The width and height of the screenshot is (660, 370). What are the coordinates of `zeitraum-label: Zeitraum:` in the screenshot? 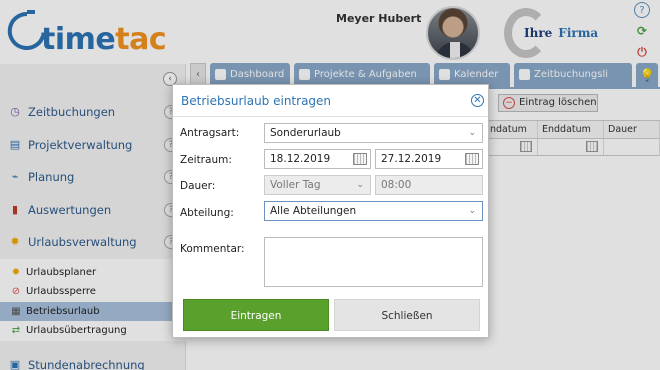 It's located at (206, 160).